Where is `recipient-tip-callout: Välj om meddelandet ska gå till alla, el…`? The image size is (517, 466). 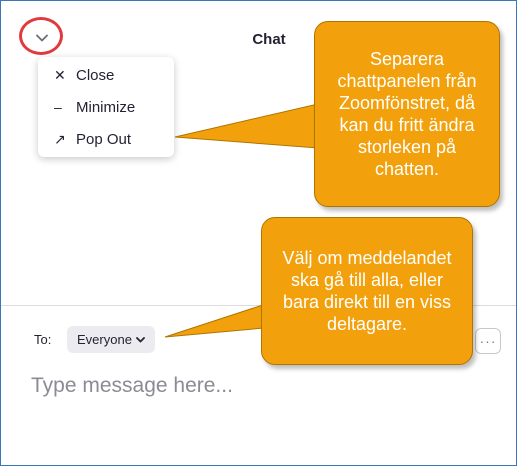
recipient-tip-callout: Välj om meddelandet ska gå till alla, el… is located at coordinates (367, 291).